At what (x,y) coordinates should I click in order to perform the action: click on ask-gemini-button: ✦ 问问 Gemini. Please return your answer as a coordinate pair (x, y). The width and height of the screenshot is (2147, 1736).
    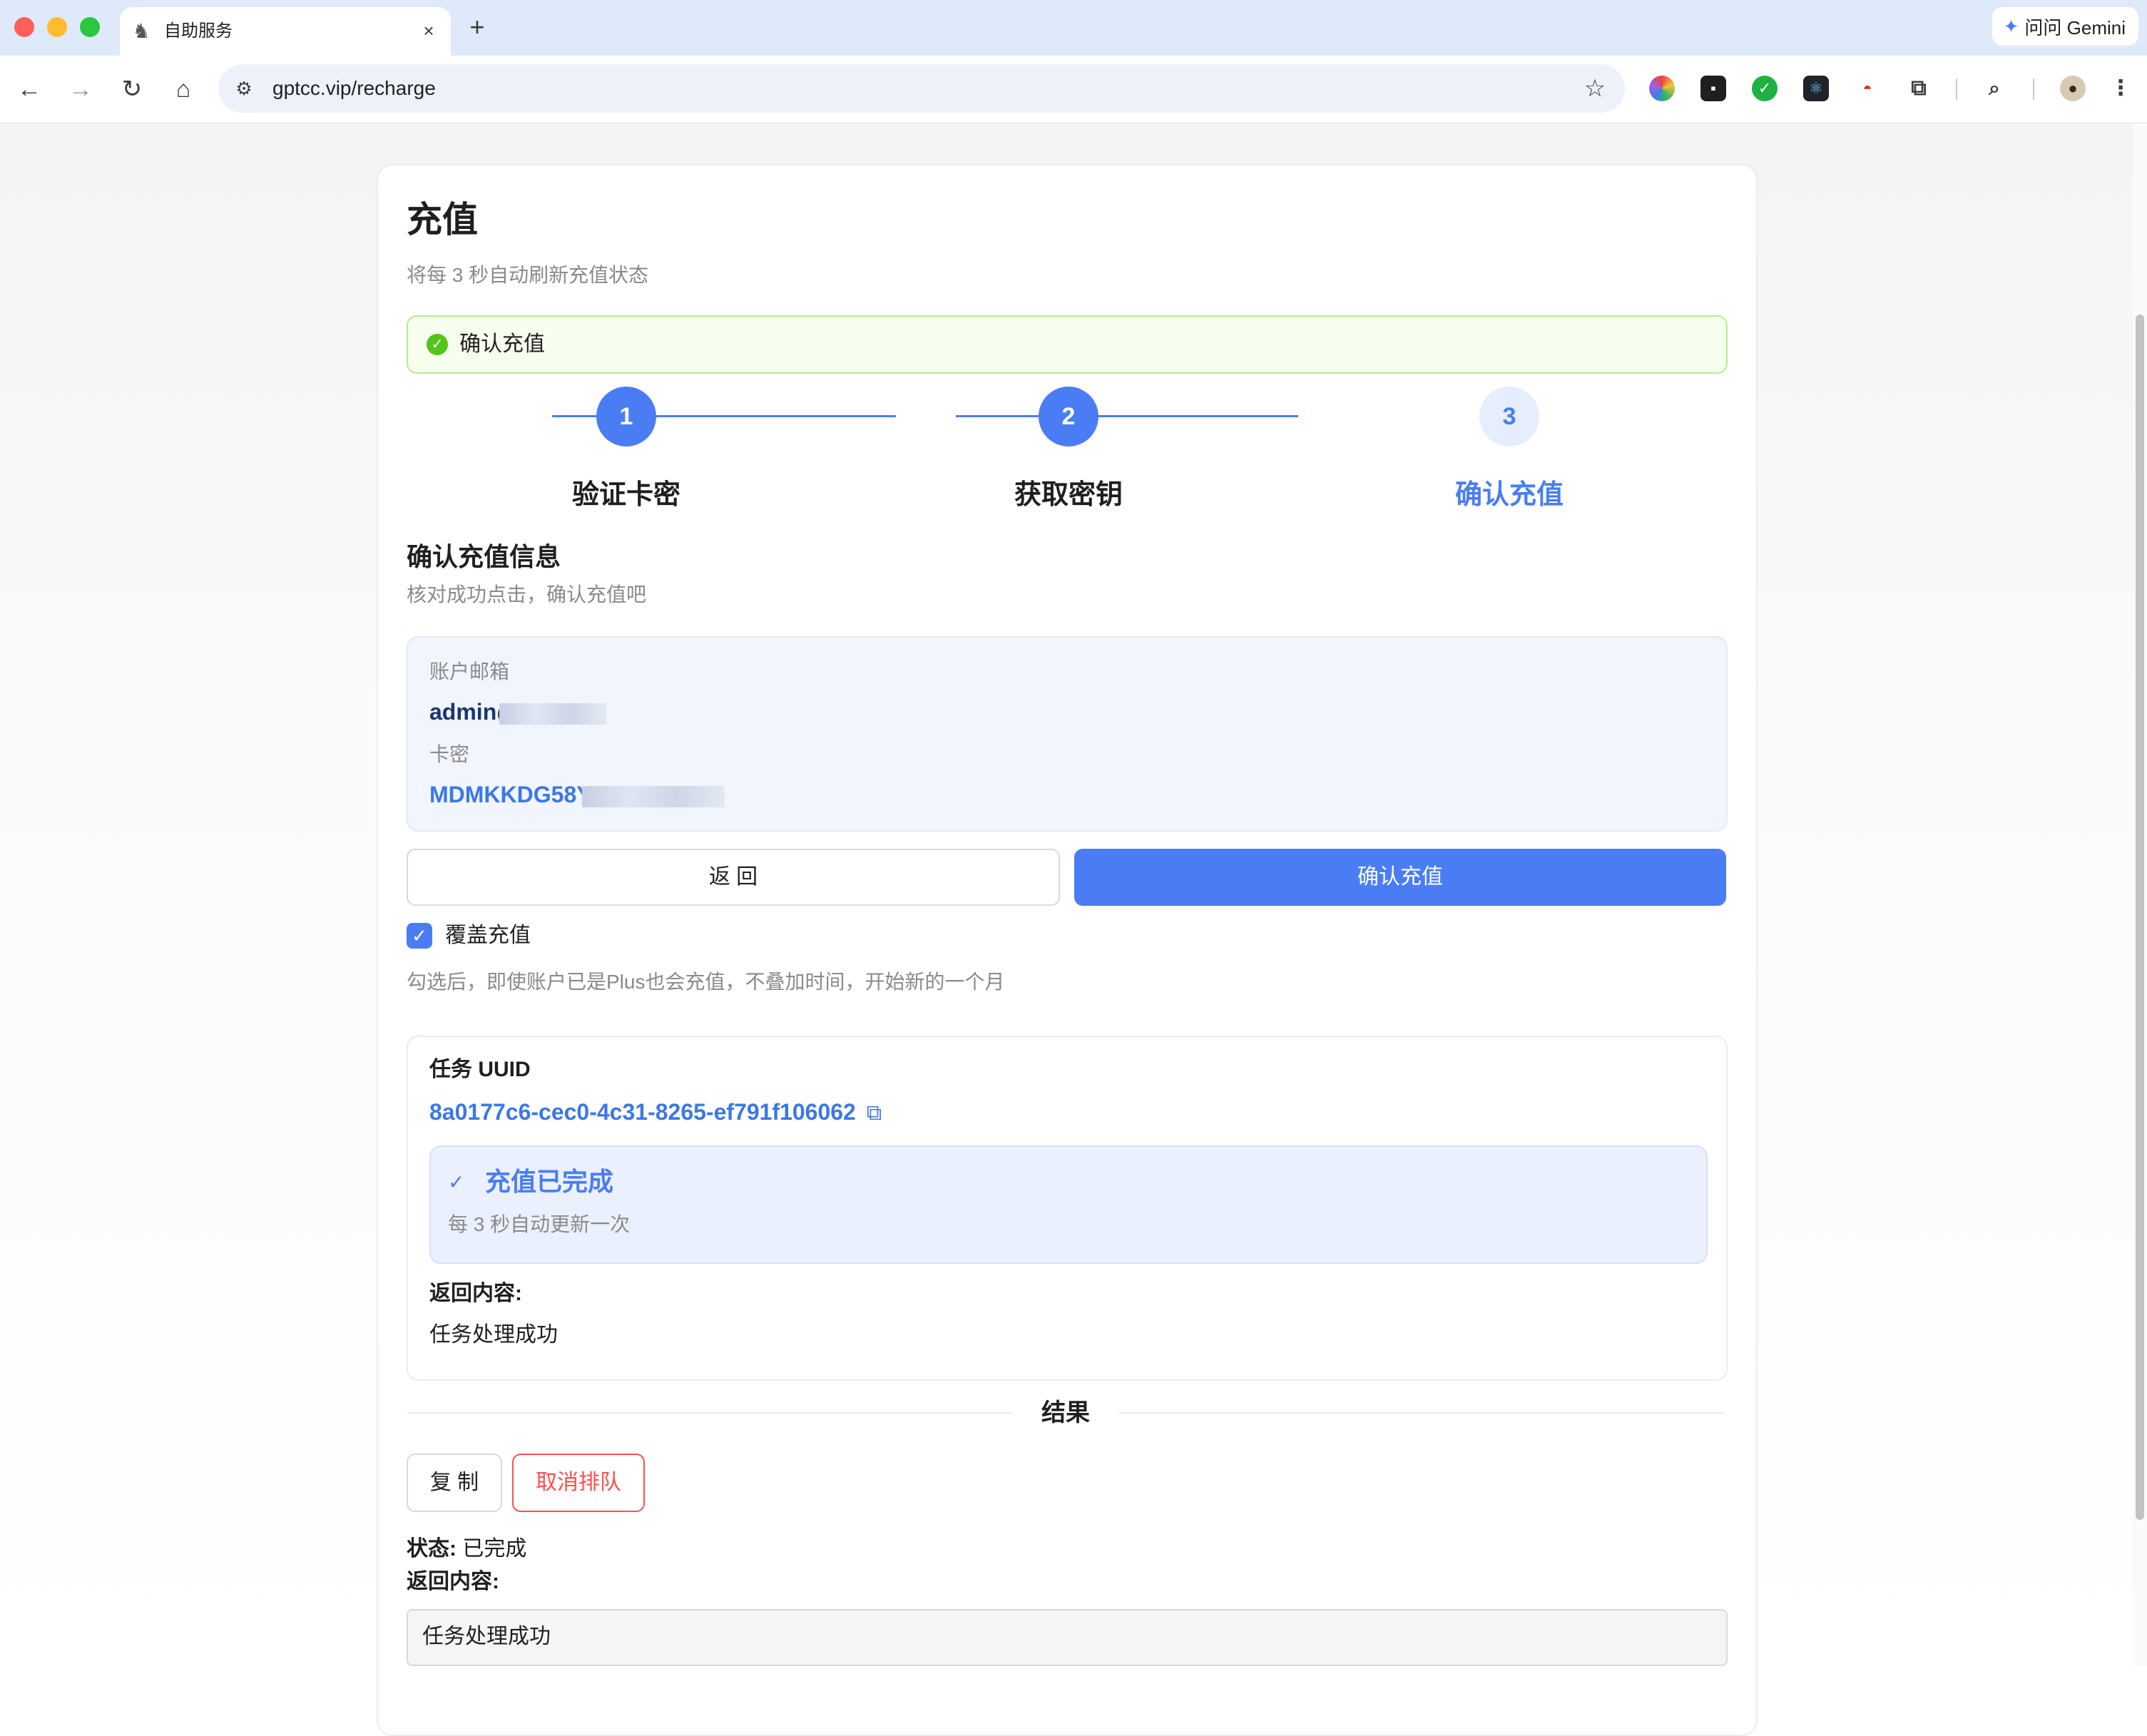
    Looking at the image, I should click on (2065, 26).